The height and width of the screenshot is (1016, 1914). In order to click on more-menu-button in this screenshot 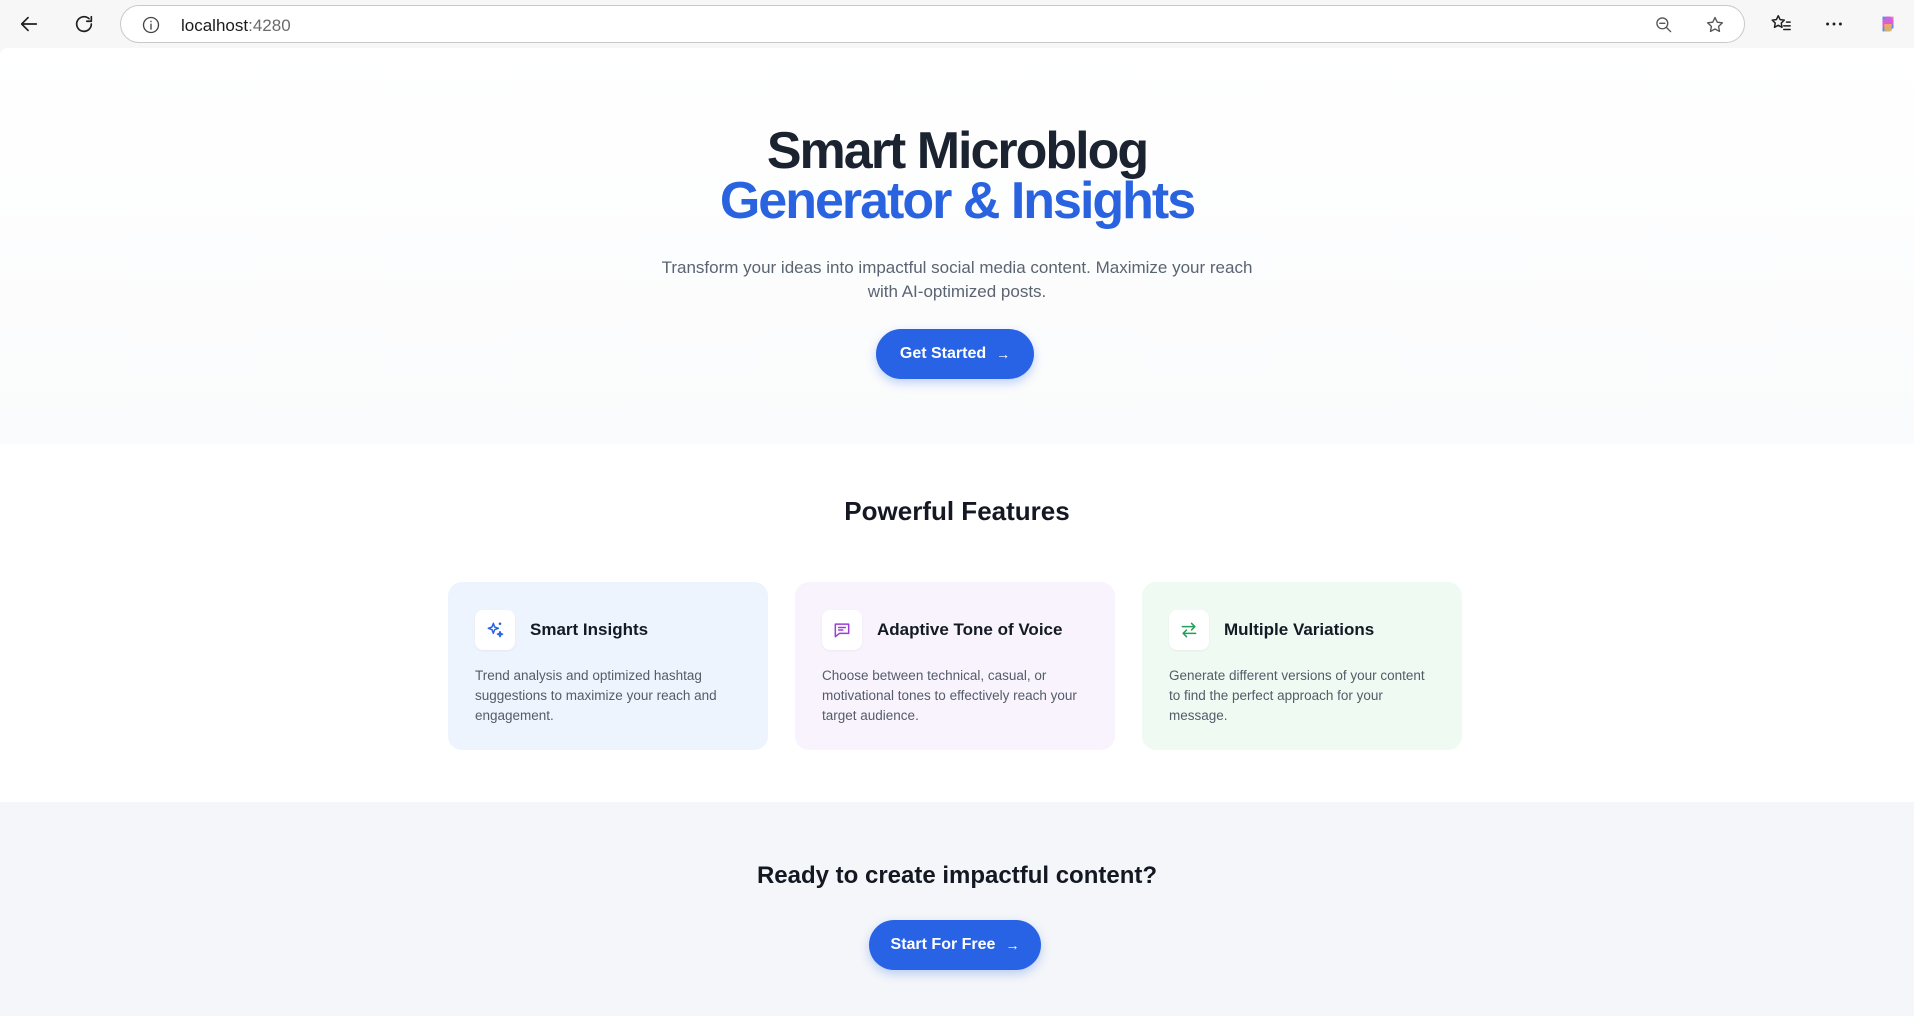, I will do `click(1834, 24)`.